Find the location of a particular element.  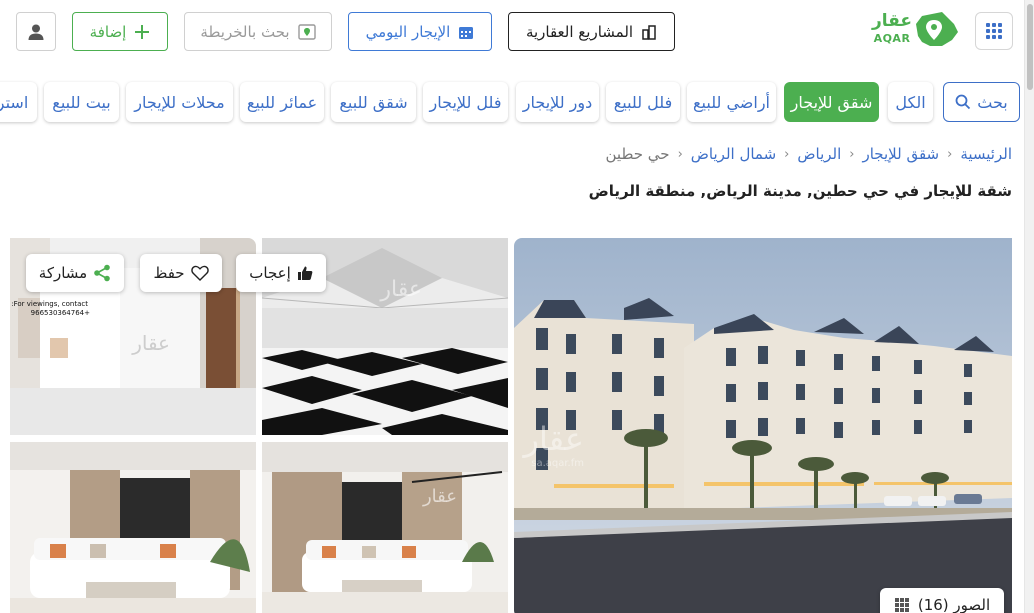

chip-label: محلات للإيجار is located at coordinates (179, 102).